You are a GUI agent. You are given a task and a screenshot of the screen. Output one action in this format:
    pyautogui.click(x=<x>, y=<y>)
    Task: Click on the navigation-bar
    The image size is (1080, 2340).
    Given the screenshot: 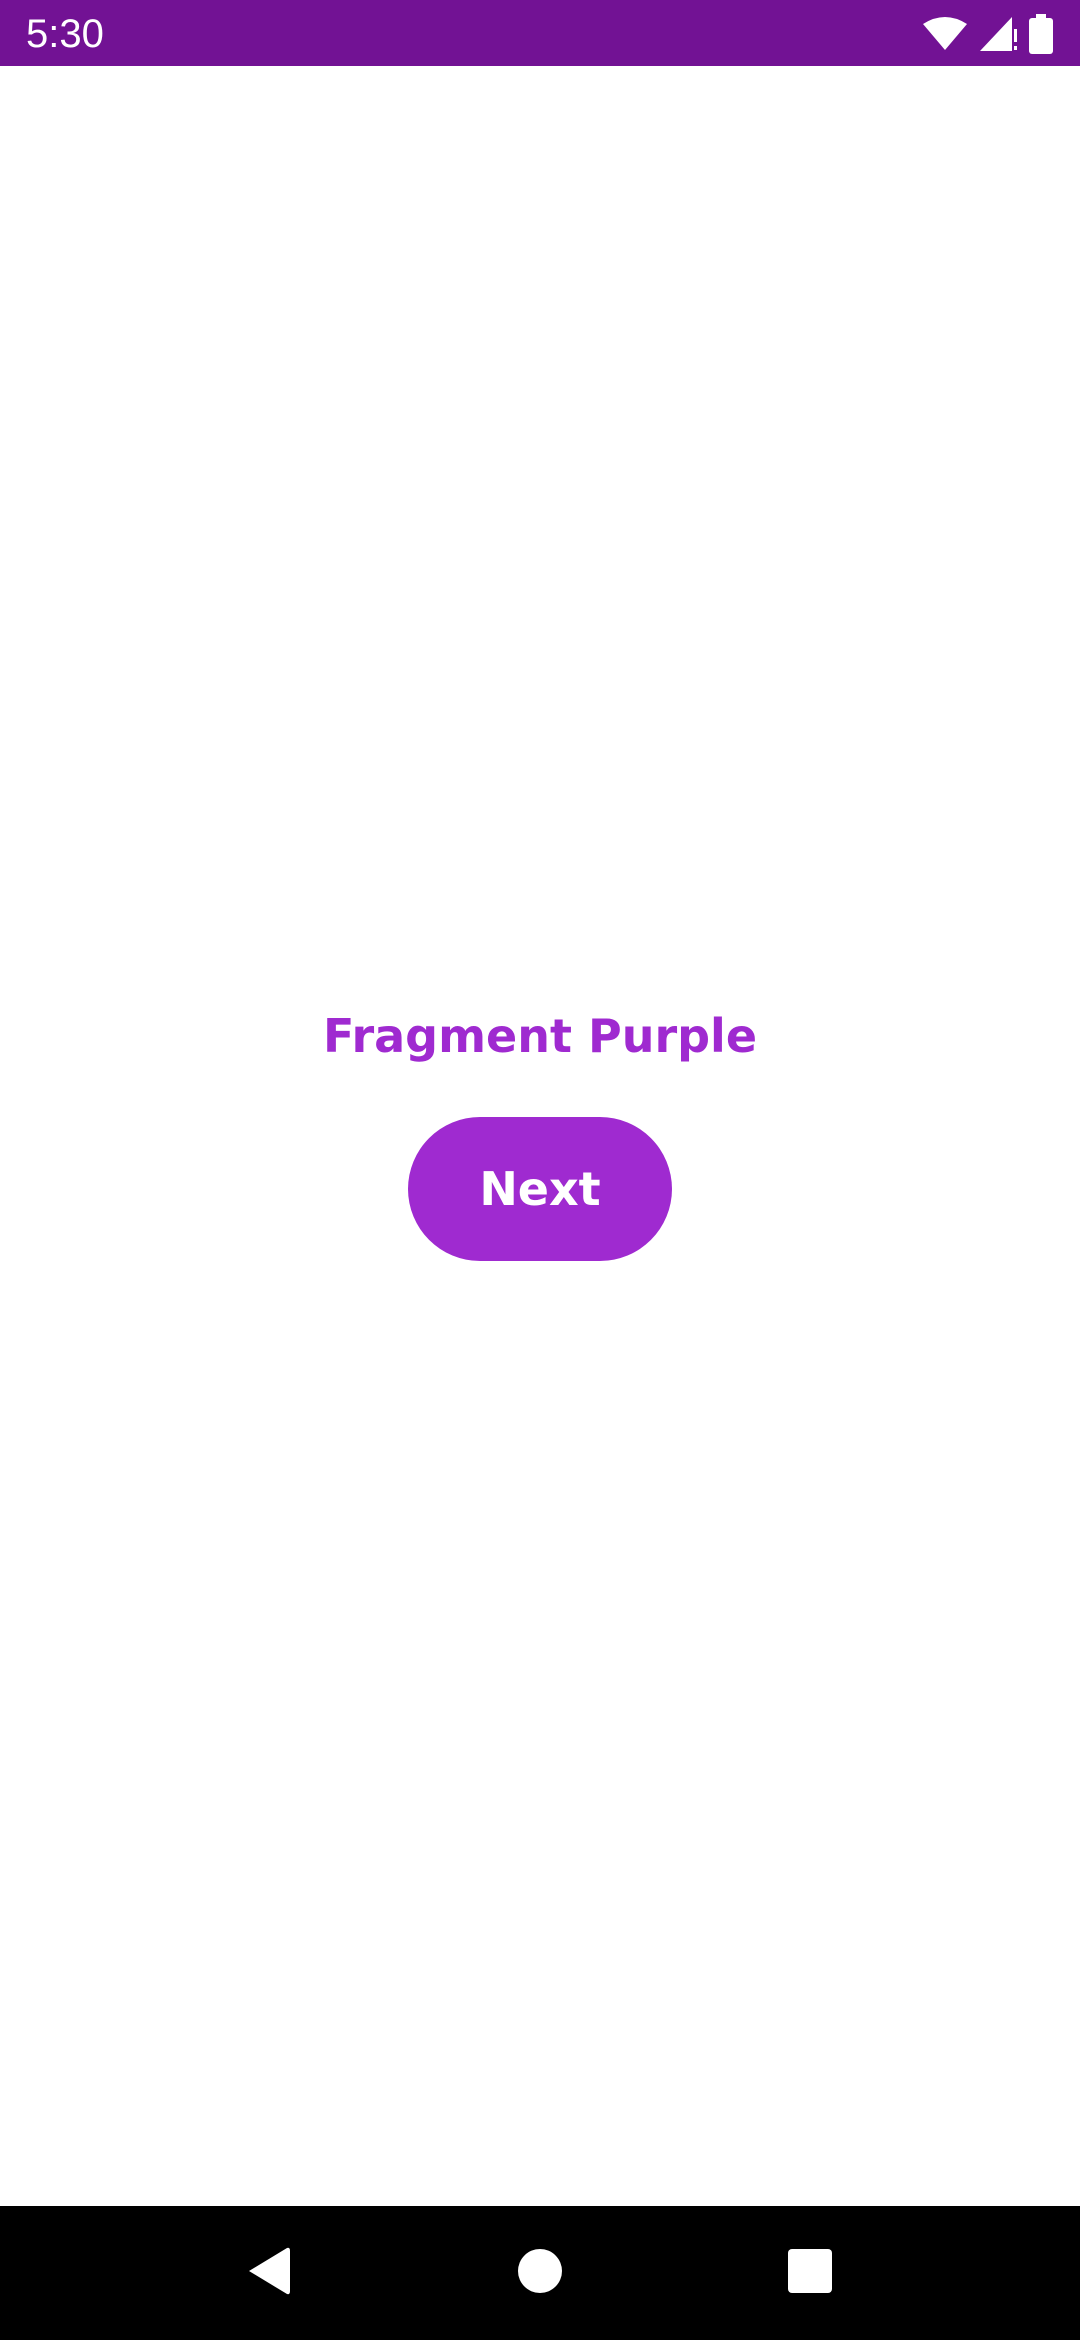 What is the action you would take?
    pyautogui.click(x=540, y=2273)
    